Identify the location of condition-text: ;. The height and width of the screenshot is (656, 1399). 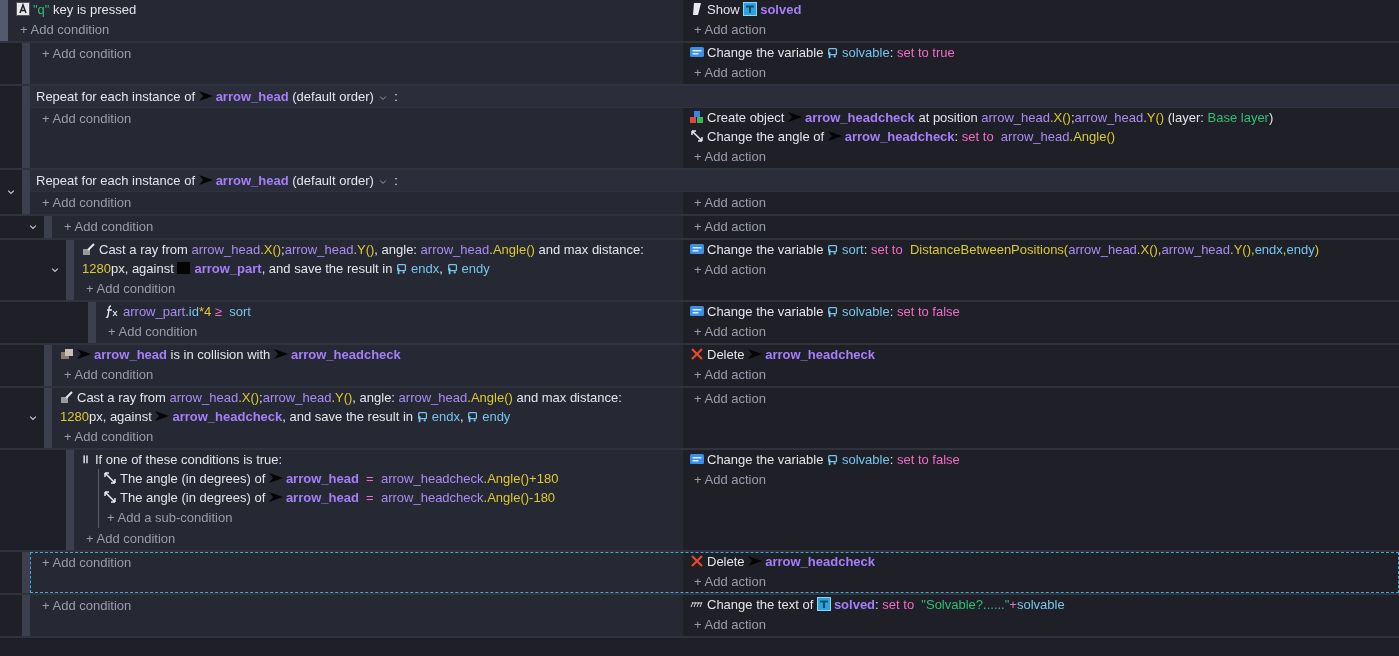
(261, 397).